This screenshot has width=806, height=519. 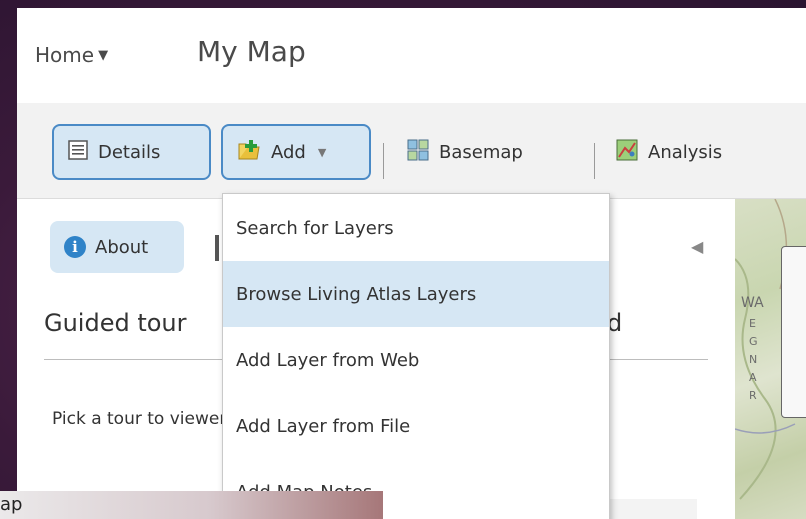 I want to click on guided-tour-heading: Guided tour, so click(x=115, y=323).